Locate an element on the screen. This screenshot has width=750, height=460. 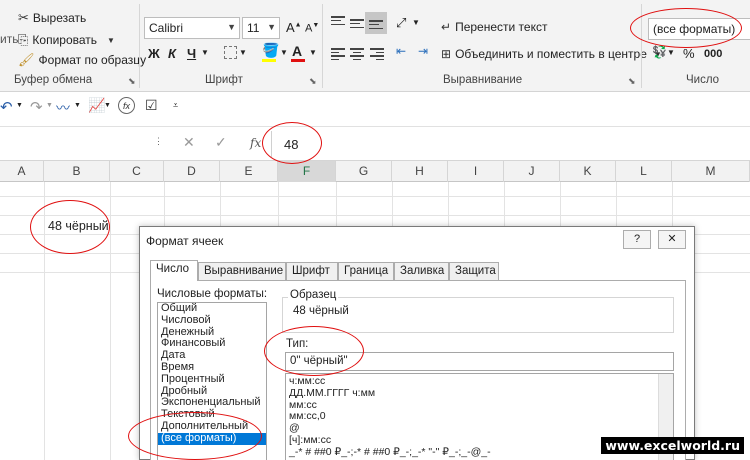
align-center-icon is located at coordinates (357, 54).